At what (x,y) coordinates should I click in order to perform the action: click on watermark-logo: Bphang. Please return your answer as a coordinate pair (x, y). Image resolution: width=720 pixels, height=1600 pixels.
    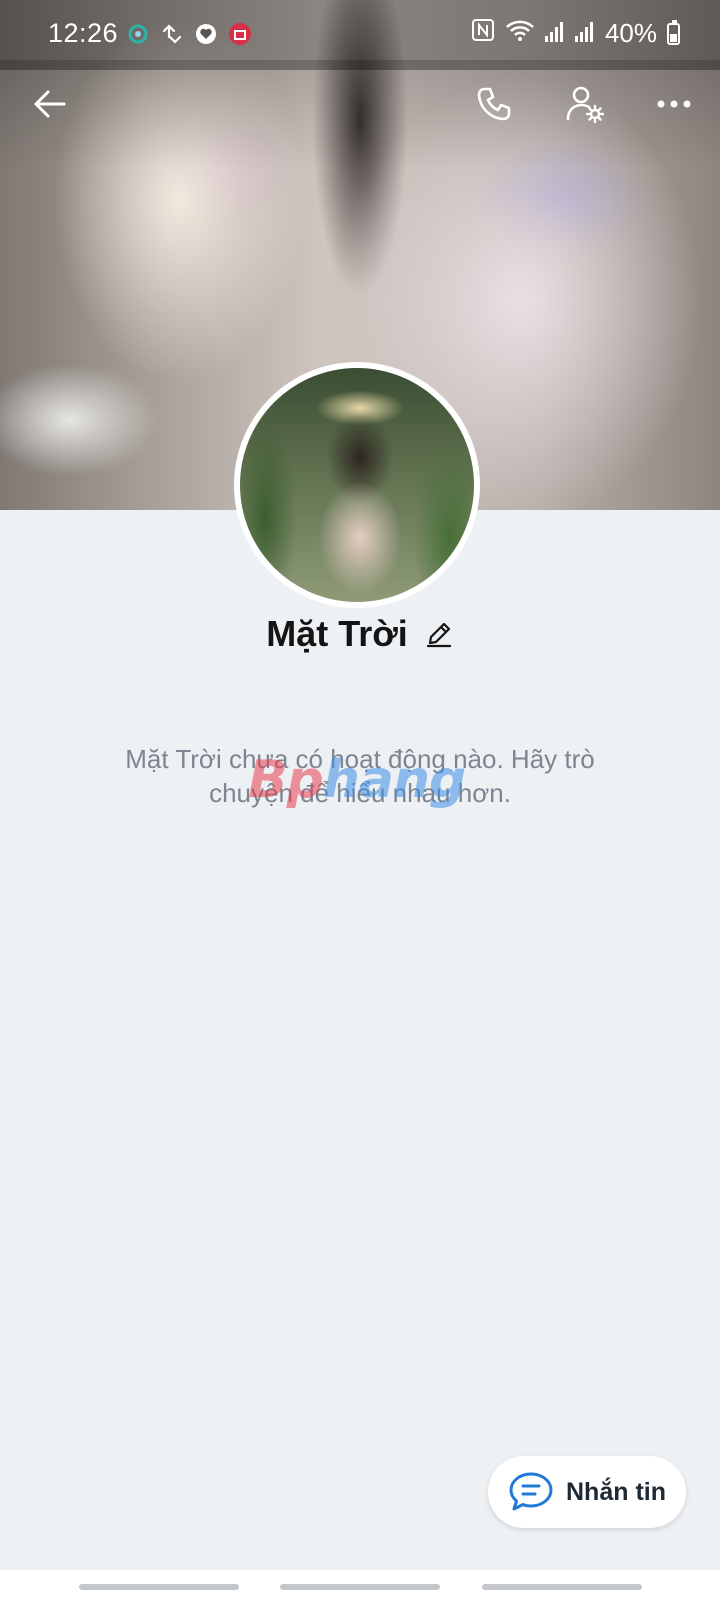
    Looking at the image, I should click on (363, 780).